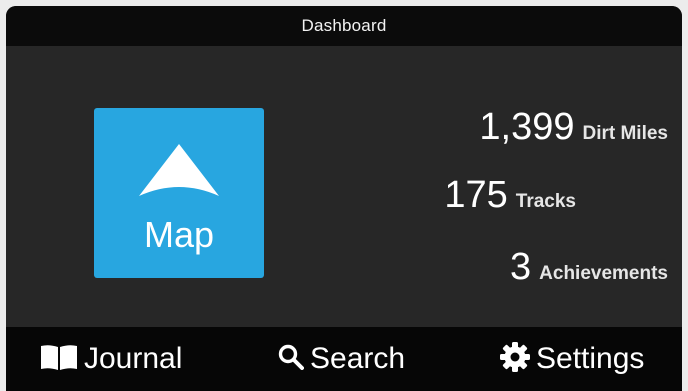 This screenshot has width=688, height=391. What do you see at coordinates (521, 267) in the screenshot?
I see `stat-value: 3` at bounding box center [521, 267].